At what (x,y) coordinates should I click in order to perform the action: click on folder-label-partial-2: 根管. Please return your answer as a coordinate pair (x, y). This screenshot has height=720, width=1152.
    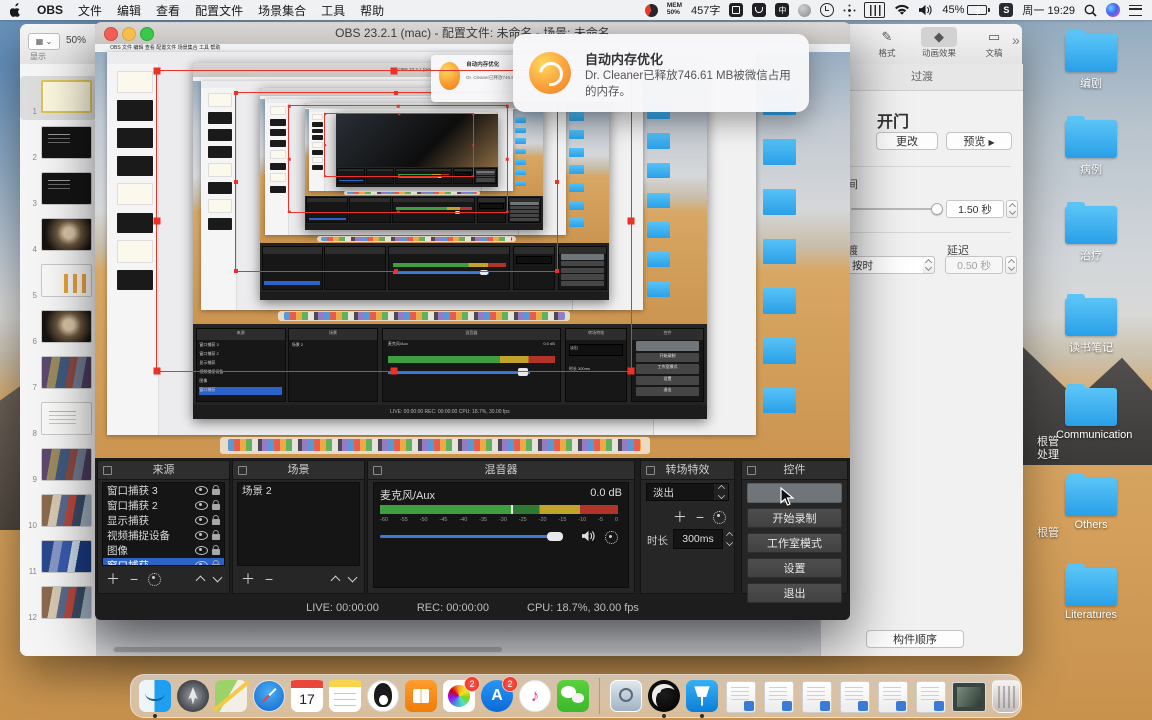
    Looking at the image, I should click on (1048, 533).